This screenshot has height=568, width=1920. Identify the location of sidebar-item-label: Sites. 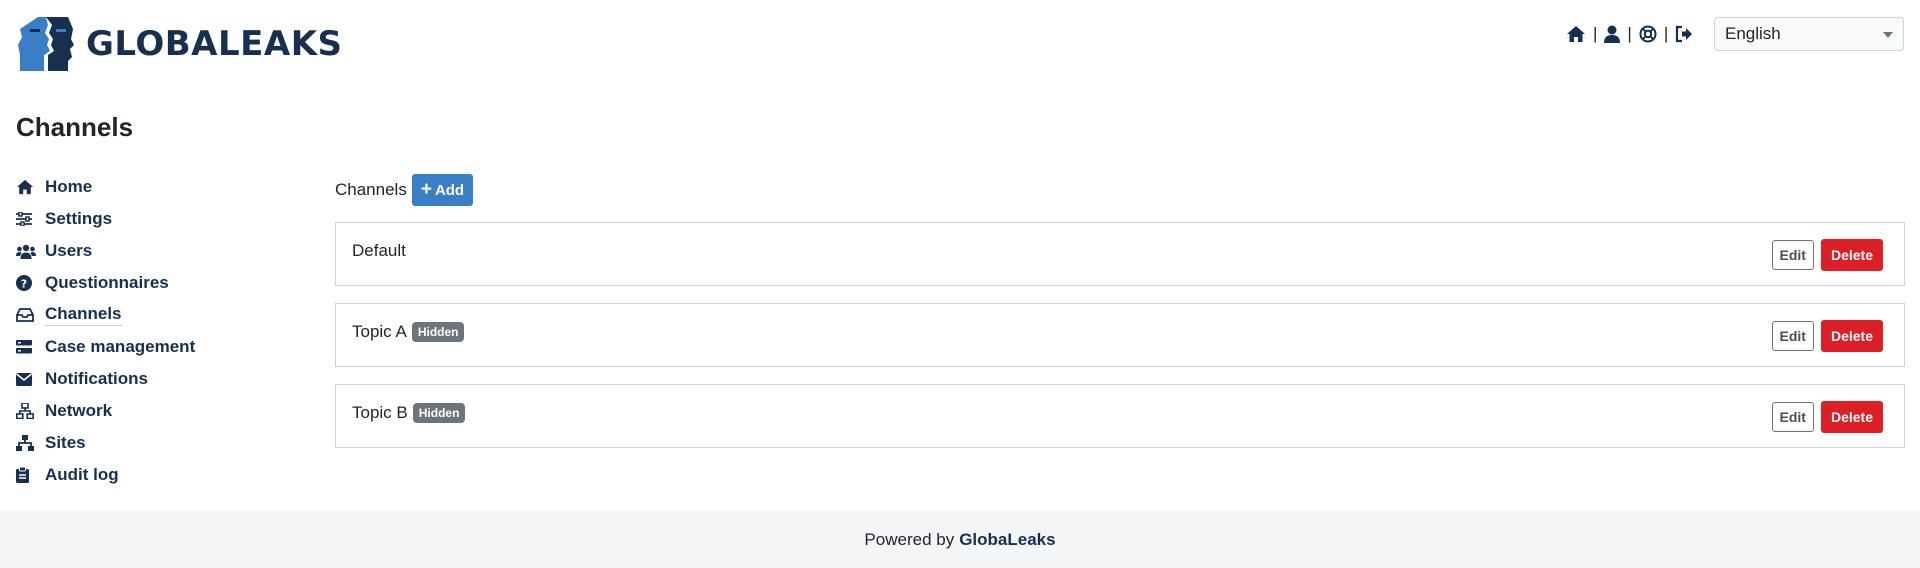
(65, 442).